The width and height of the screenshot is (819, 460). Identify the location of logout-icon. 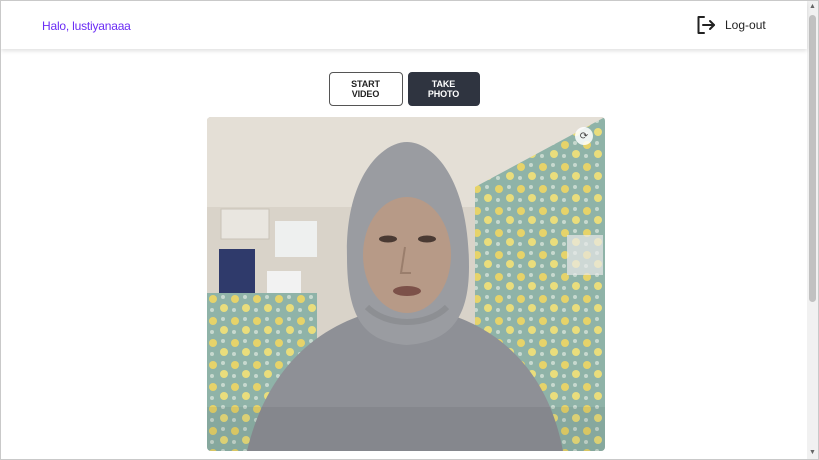
(706, 25).